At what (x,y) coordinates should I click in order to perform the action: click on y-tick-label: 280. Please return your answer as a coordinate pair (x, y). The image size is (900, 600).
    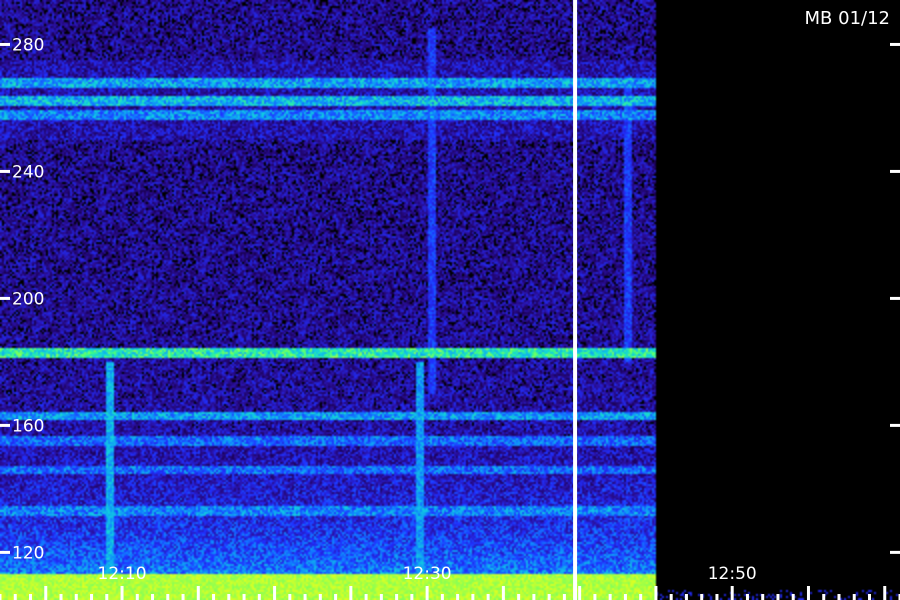
    Looking at the image, I should click on (28, 45).